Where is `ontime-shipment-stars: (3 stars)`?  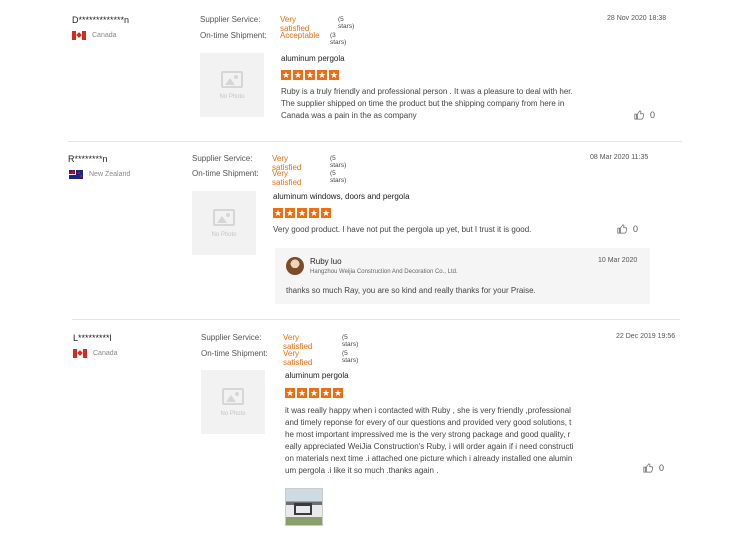 ontime-shipment-stars: (3 stars) is located at coordinates (338, 39).